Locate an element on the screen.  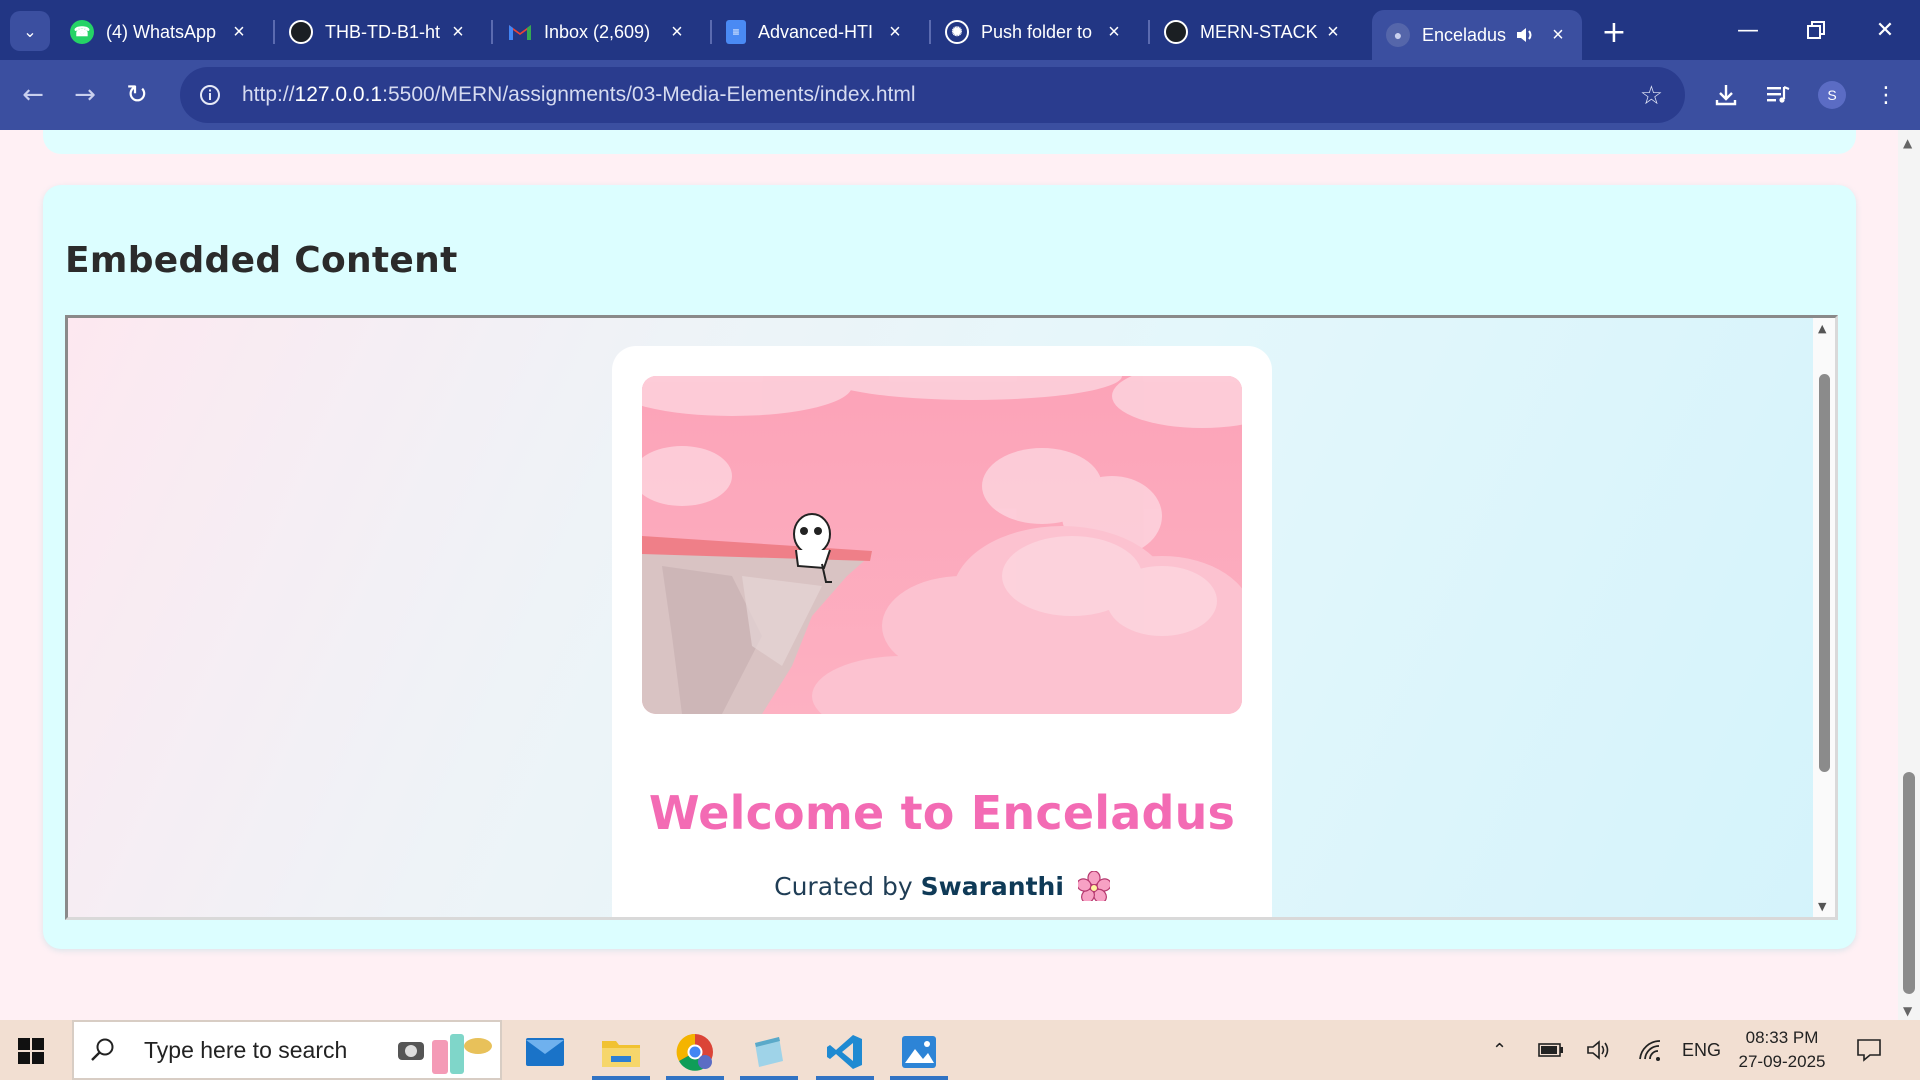
page-scrollbar: ▲ ▼ is located at coordinates (1909, 575).